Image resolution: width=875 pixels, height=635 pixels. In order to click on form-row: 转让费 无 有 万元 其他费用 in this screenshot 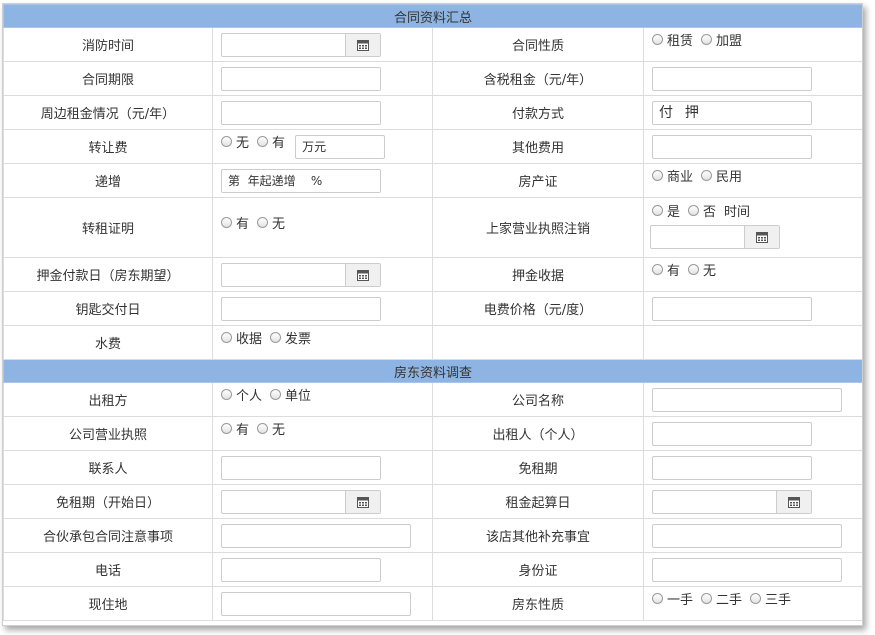, I will do `click(432, 146)`.